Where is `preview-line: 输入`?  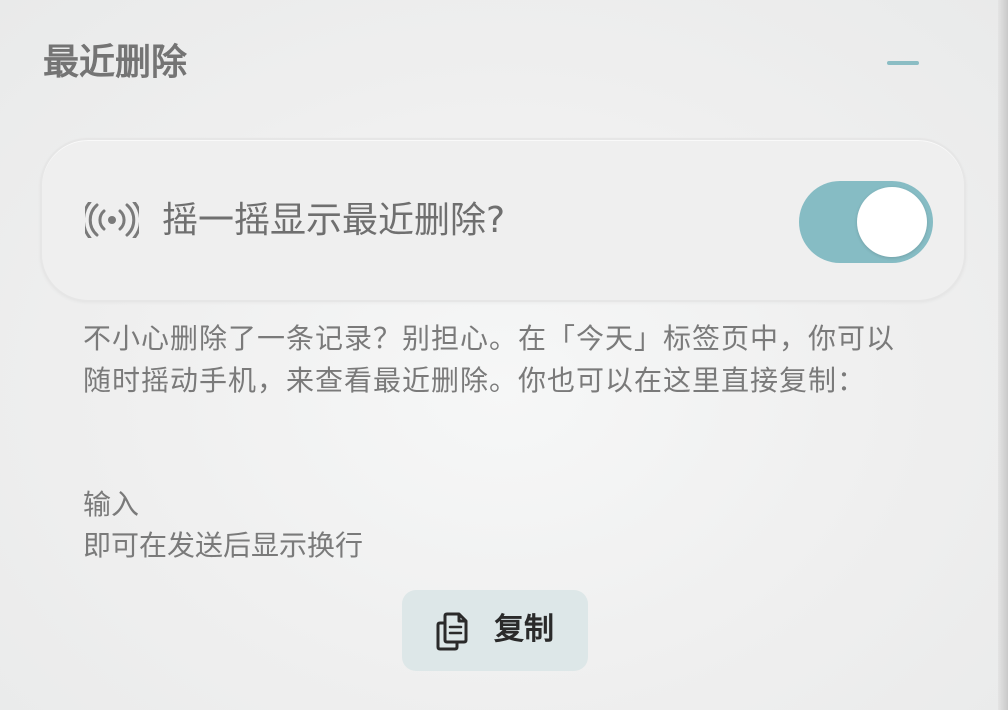 preview-line: 输入 is located at coordinates (111, 504).